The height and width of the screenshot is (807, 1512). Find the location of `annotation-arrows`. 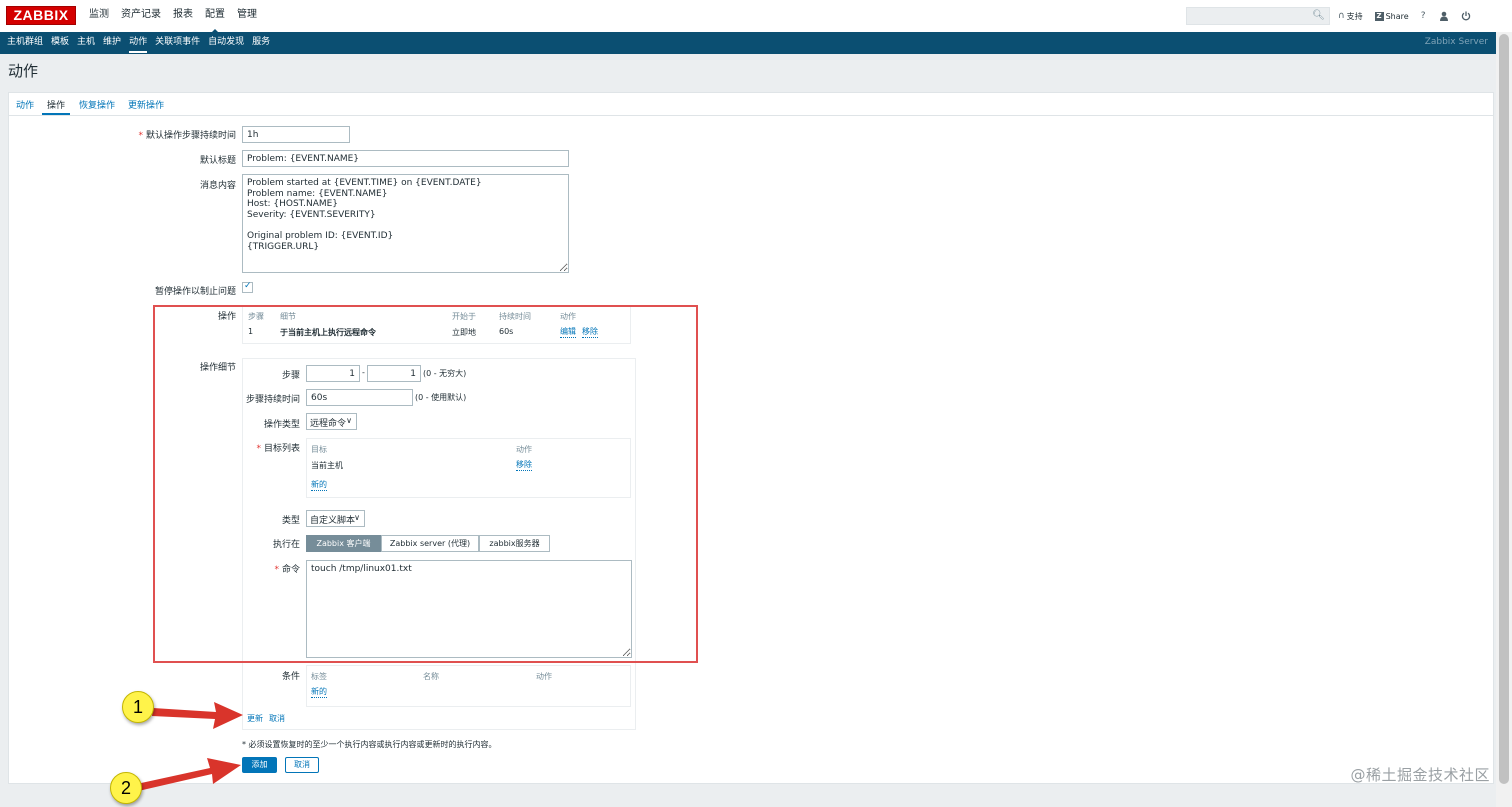

annotation-arrows is located at coordinates (187, 747).